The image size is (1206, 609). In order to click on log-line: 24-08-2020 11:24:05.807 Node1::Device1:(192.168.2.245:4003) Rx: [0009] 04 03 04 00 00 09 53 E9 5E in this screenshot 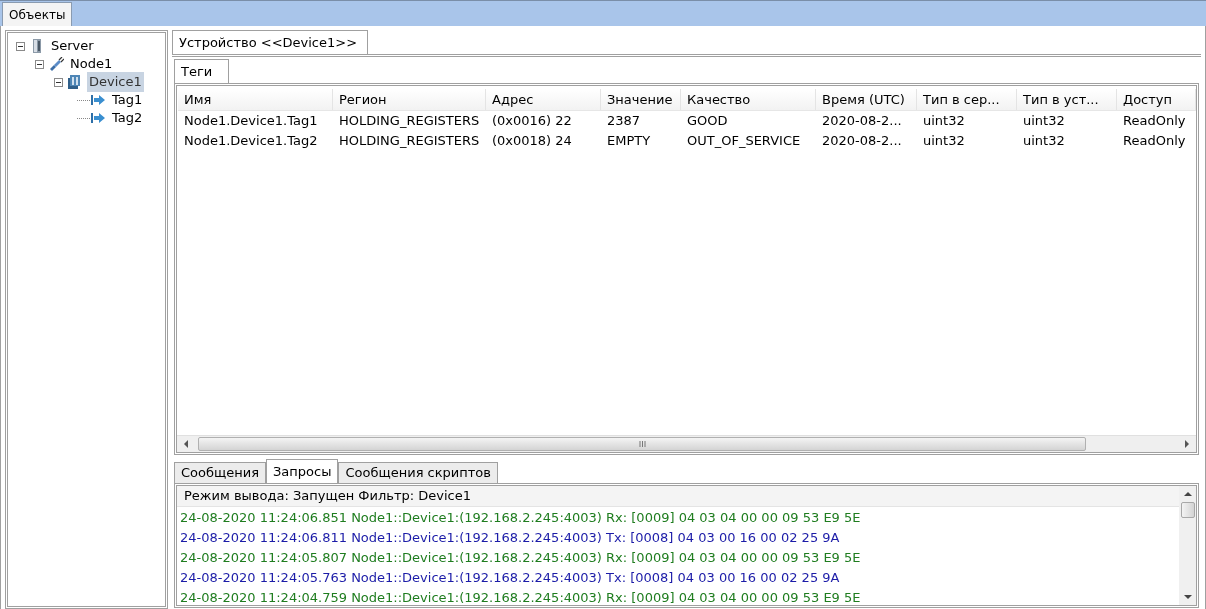, I will do `click(520, 558)`.